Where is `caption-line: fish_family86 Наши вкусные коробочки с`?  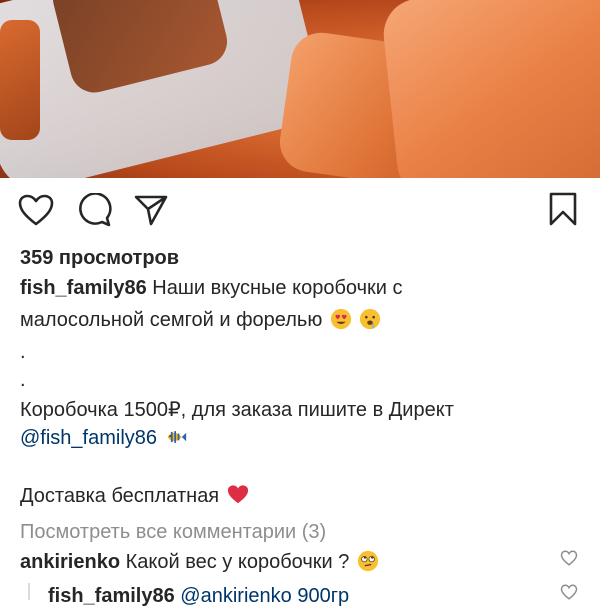 caption-line: fish_family86 Наши вкусные коробочки с is located at coordinates (305, 288).